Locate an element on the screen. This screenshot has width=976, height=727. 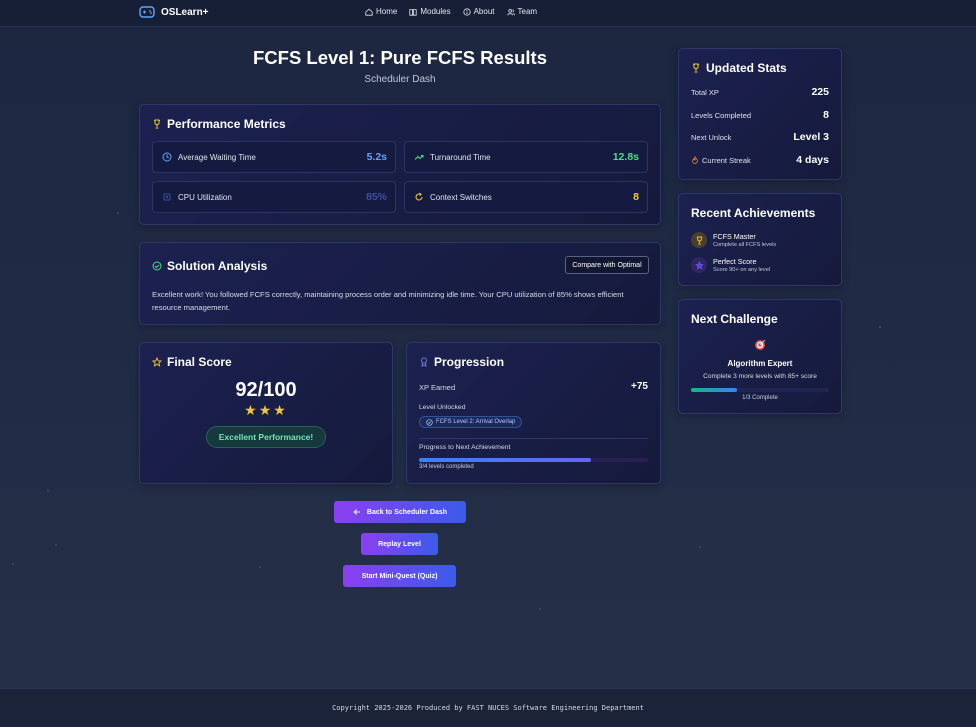
next-achievement-label: Progress to Next Achievement is located at coordinates (465, 447).